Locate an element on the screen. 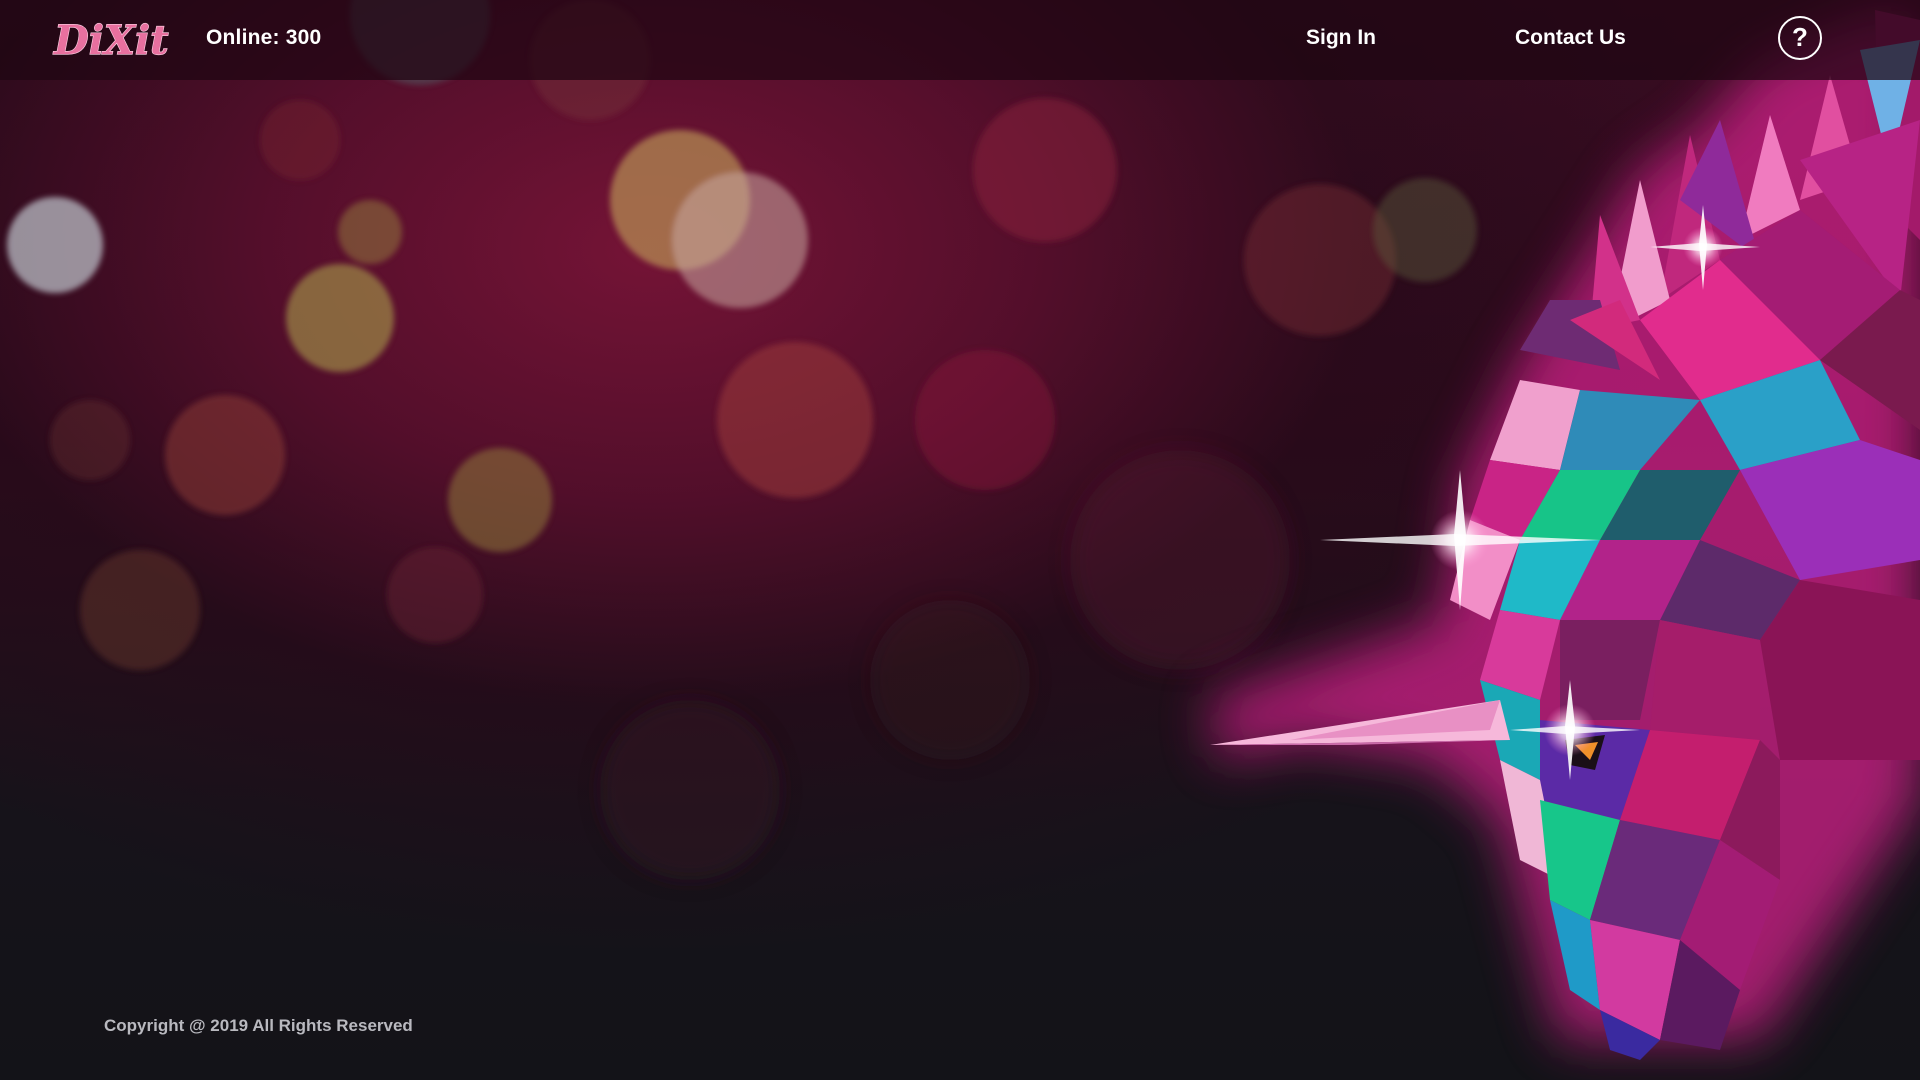 The width and height of the screenshot is (1920, 1080). copyright-text: Copyright @ 2019 All Rights Reserved is located at coordinates (258, 1025).